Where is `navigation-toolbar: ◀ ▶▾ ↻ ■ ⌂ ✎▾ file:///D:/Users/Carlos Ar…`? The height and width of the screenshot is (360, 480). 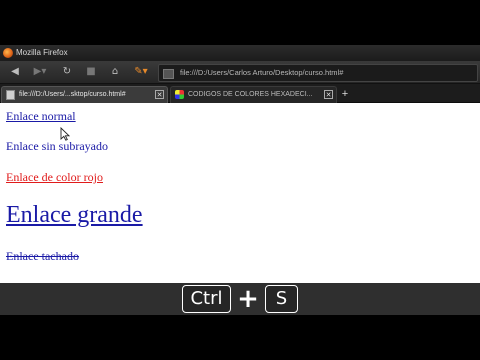
navigation-toolbar: ◀ ▶▾ ↻ ■ ⌂ ✎▾ file:///D:/Users/Carlos Ar… is located at coordinates (240, 72).